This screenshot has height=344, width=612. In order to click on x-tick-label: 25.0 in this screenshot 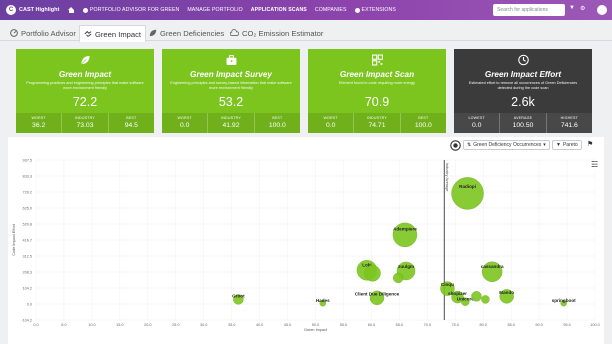, I will do `click(175, 325)`.